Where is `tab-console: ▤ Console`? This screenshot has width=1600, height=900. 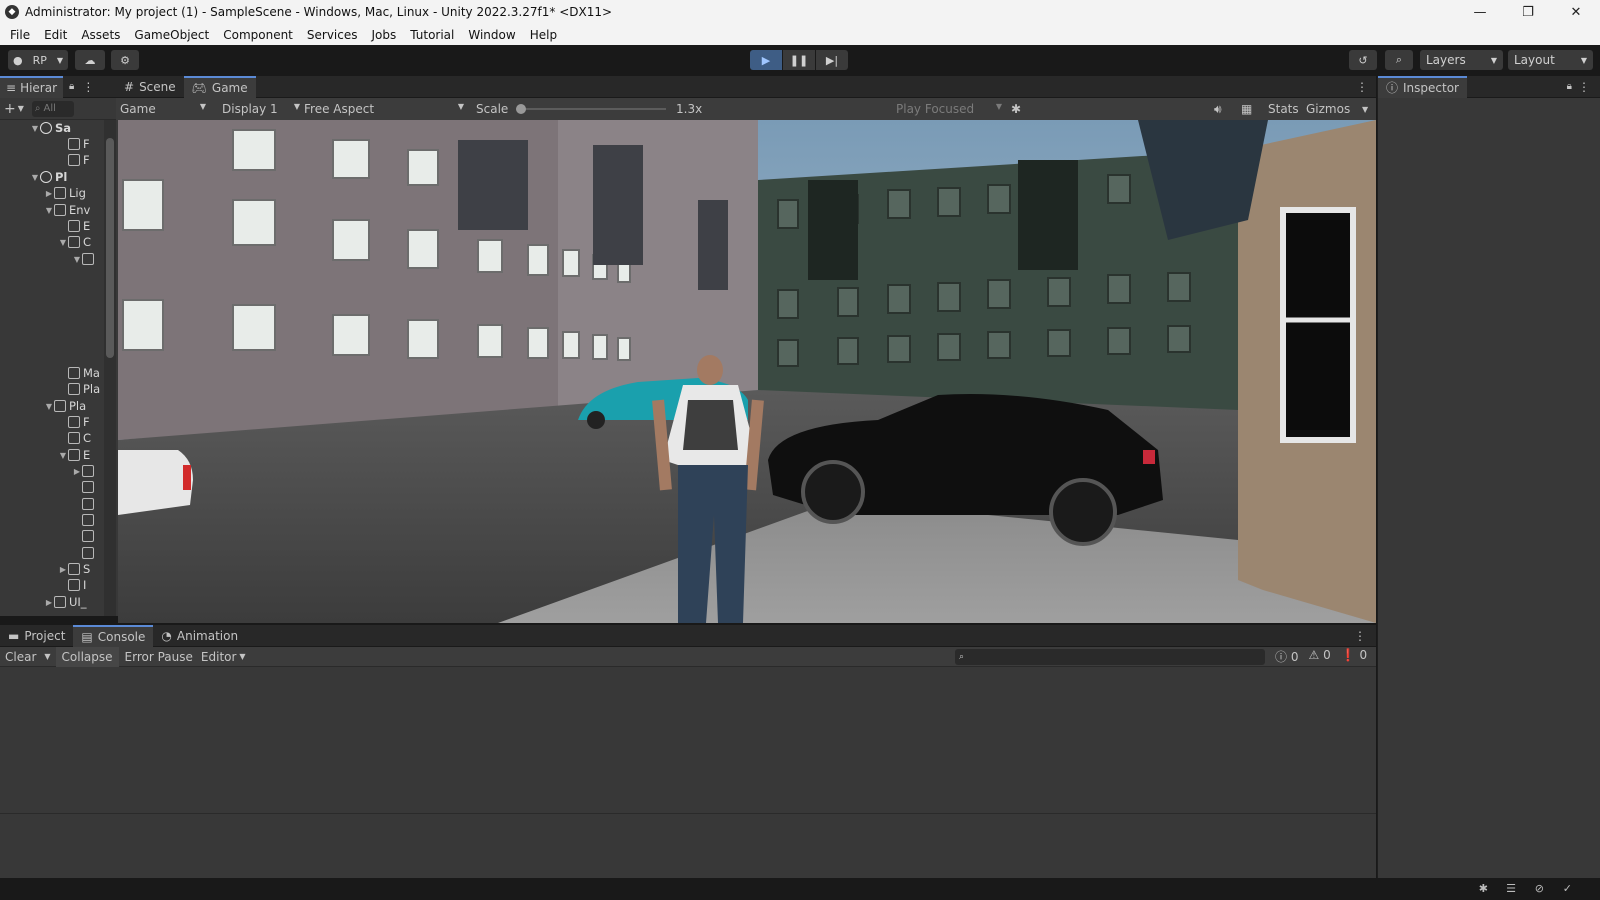 tab-console: ▤ Console is located at coordinates (113, 635).